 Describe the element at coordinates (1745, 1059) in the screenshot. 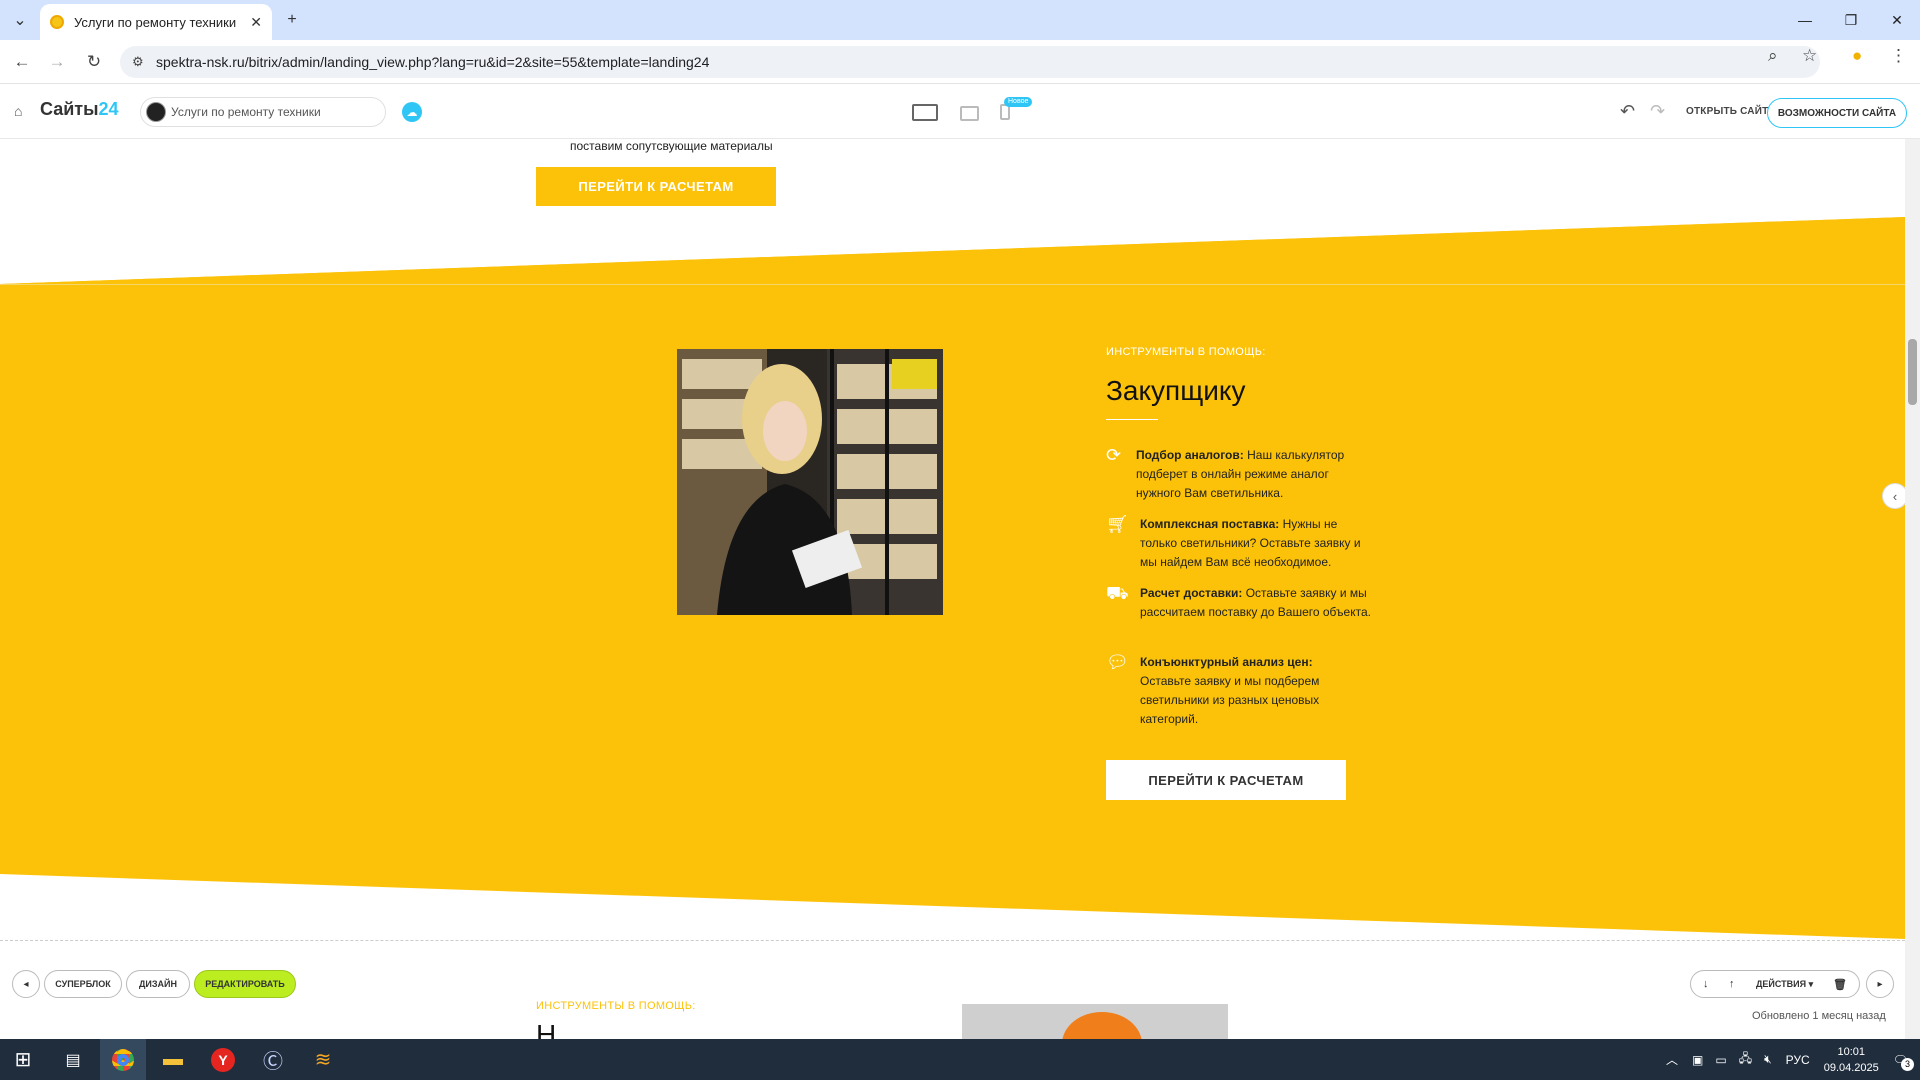

I see `network-icon: 🖧︎` at that location.